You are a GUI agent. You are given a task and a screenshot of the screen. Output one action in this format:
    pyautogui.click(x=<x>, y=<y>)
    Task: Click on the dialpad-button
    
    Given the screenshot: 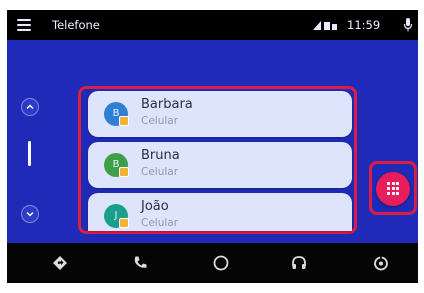 What is the action you would take?
    pyautogui.click(x=393, y=189)
    